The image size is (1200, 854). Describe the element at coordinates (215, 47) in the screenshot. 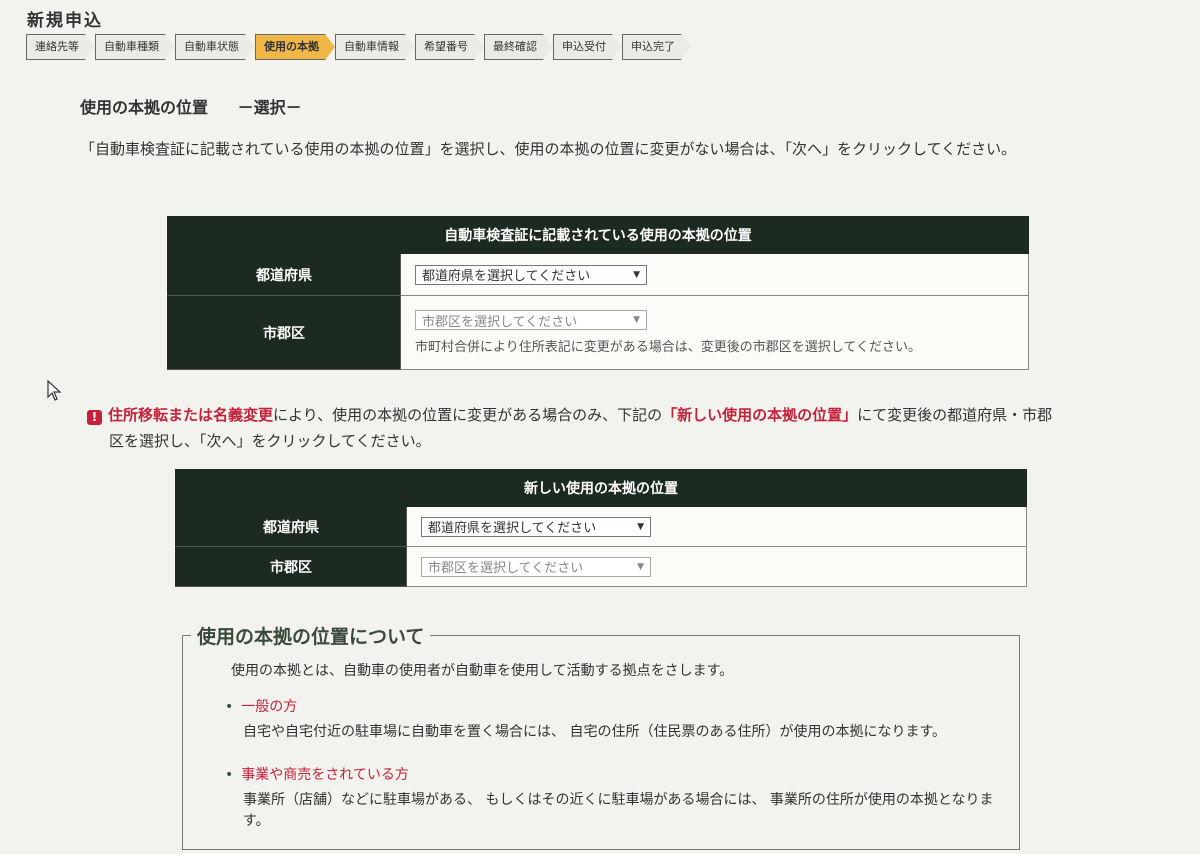

I see `step-vehicle-status: 自動車状態` at that location.